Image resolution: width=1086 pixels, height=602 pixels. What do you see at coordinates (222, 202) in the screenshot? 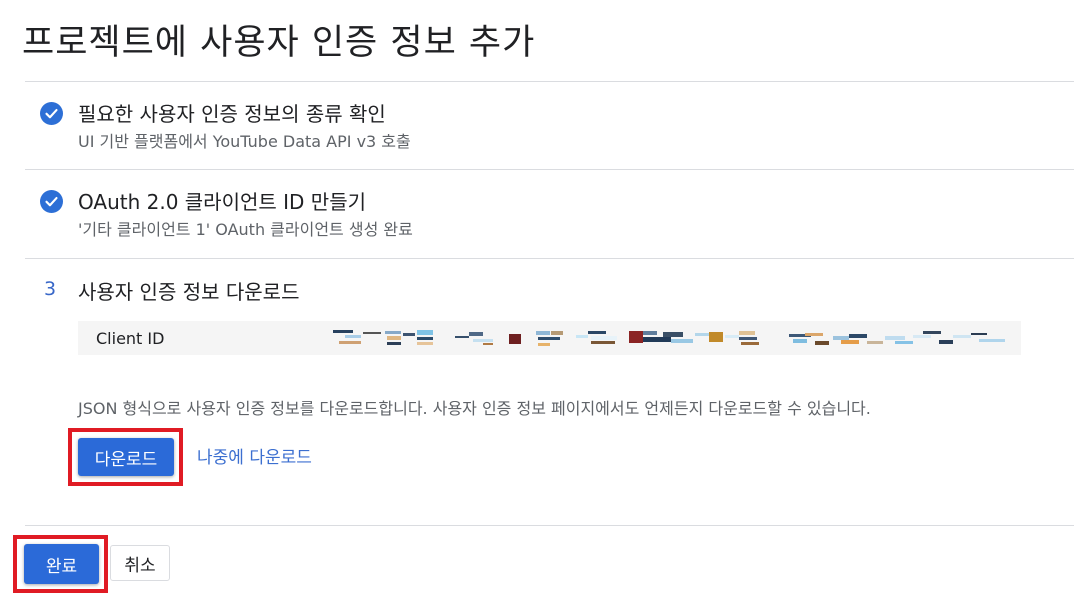
I see `step-2-title: OAuth 2.0 클라이언트 ID 만들기` at bounding box center [222, 202].